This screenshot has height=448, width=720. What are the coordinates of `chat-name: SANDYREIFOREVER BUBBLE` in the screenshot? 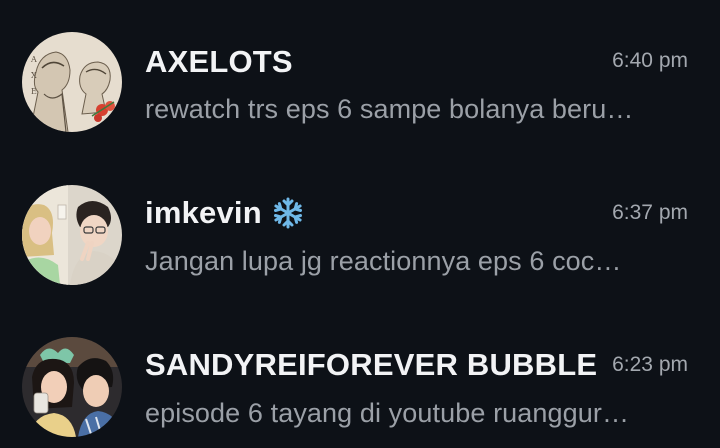 It's located at (371, 364).